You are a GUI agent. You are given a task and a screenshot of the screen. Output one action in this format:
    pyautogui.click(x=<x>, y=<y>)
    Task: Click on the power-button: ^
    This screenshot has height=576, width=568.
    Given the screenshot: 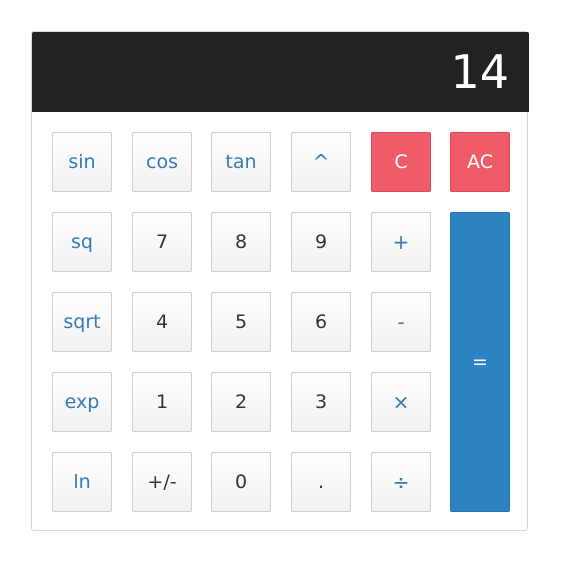 What is the action you would take?
    pyautogui.click(x=321, y=162)
    